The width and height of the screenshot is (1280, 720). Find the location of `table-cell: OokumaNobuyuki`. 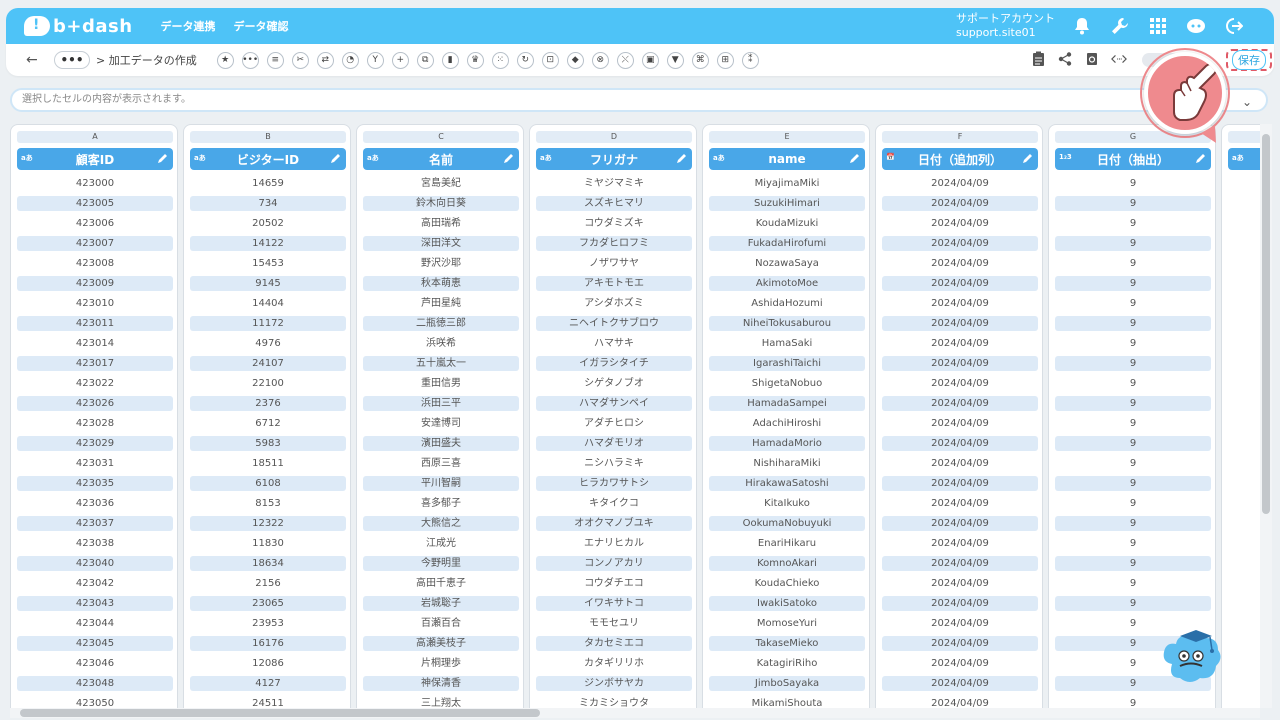

table-cell: OokumaNobuyuki is located at coordinates (787, 523).